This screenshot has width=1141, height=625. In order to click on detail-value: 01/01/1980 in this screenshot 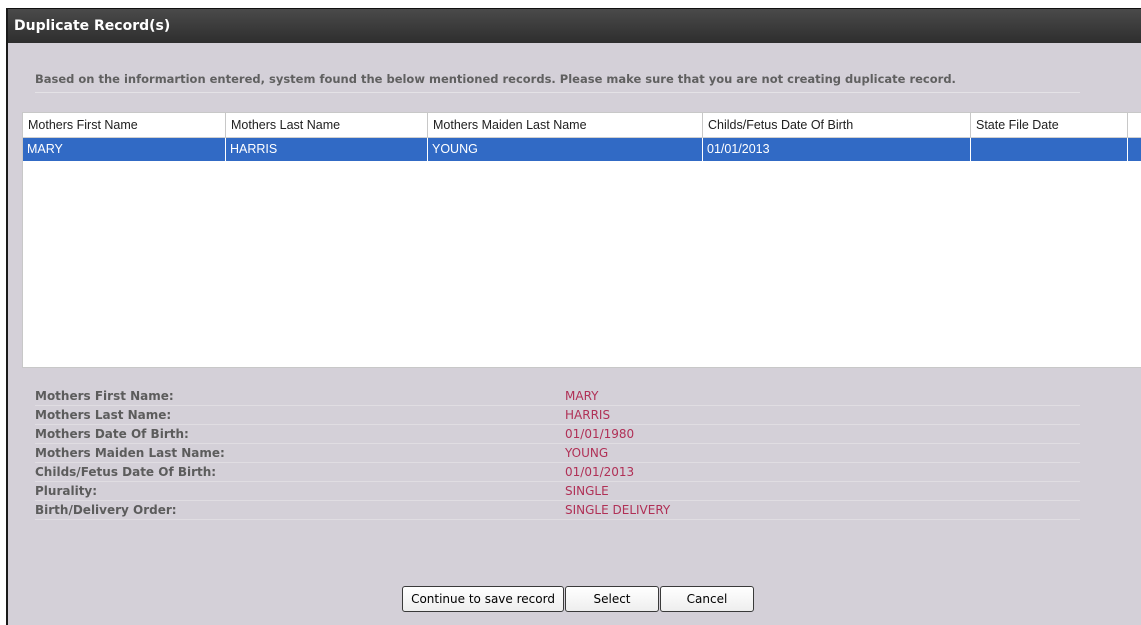, I will do `click(600, 434)`.